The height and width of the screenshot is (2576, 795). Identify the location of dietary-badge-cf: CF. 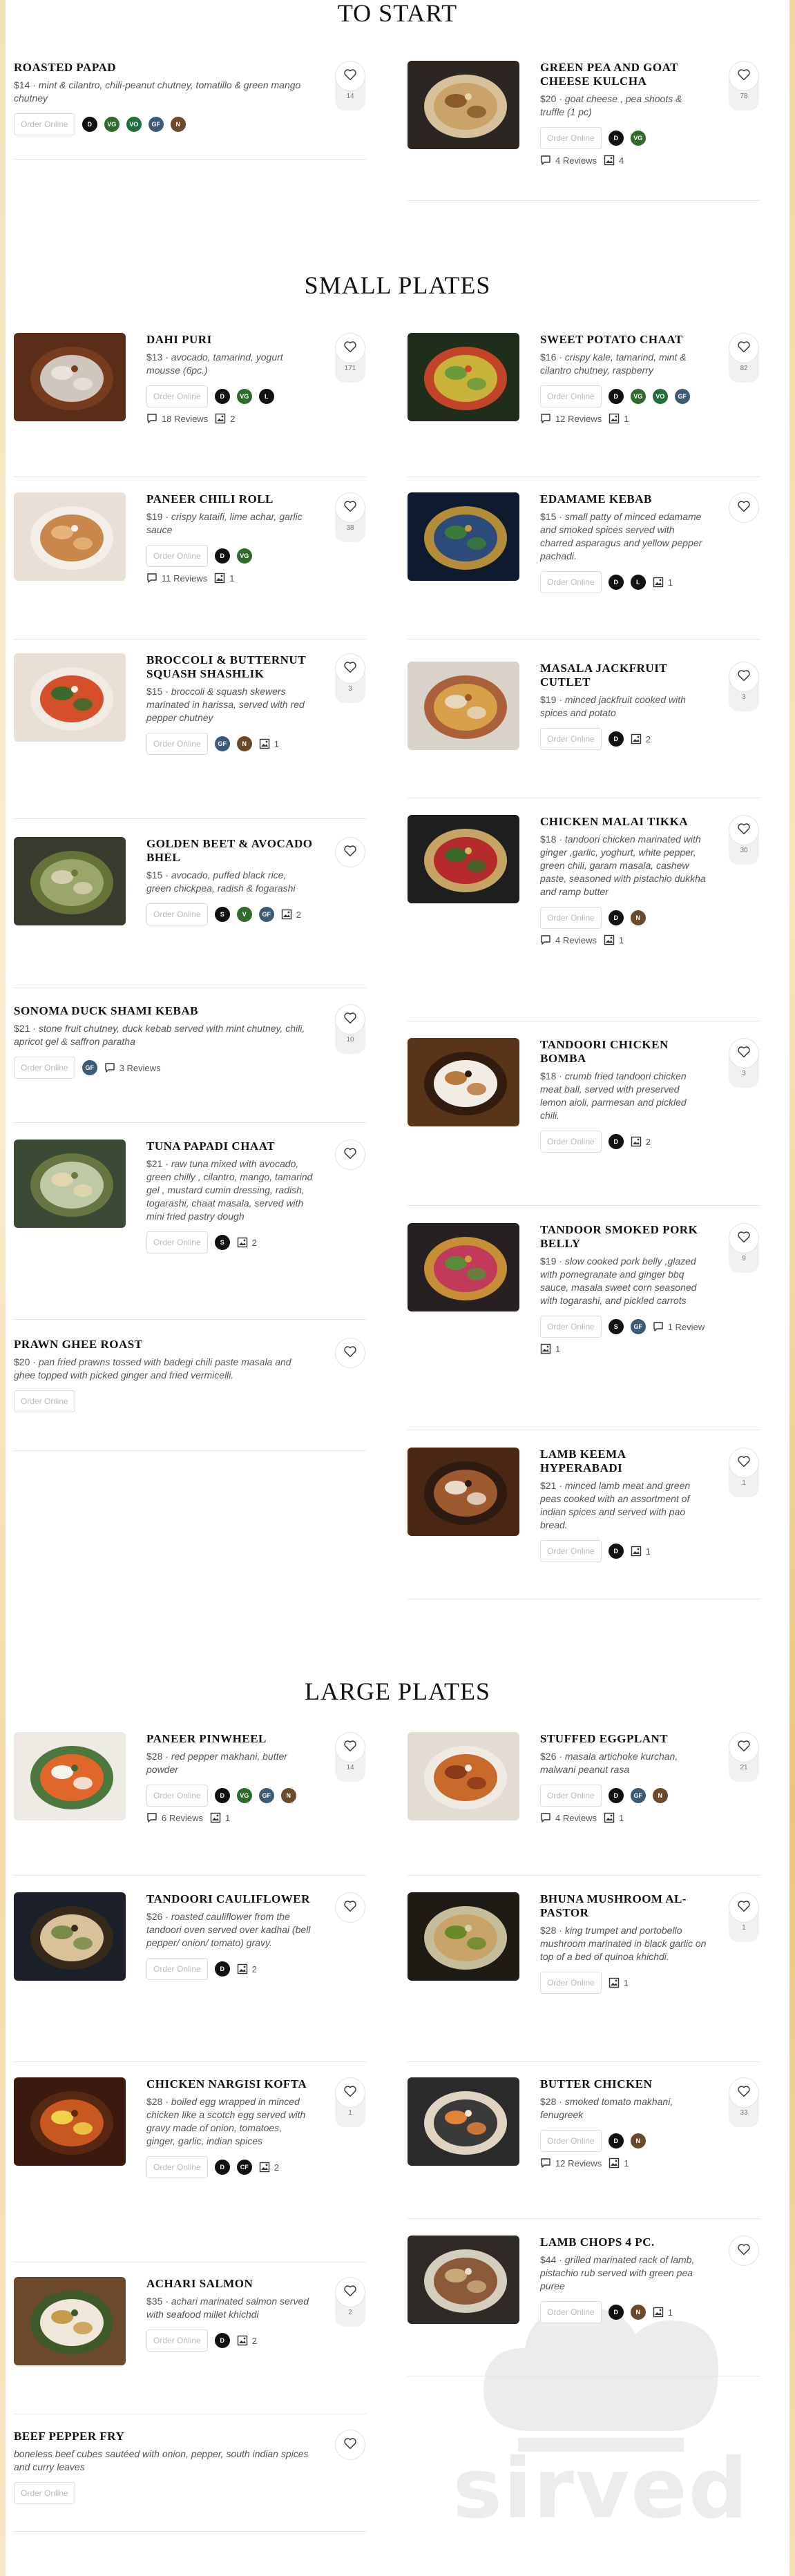
(244, 2167).